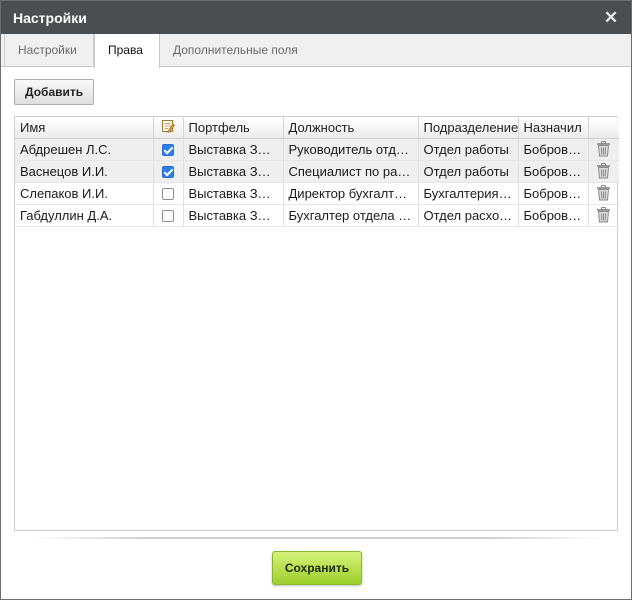 This screenshot has height=600, width=632. I want to click on tab-settings: Настройки, so click(49, 50).